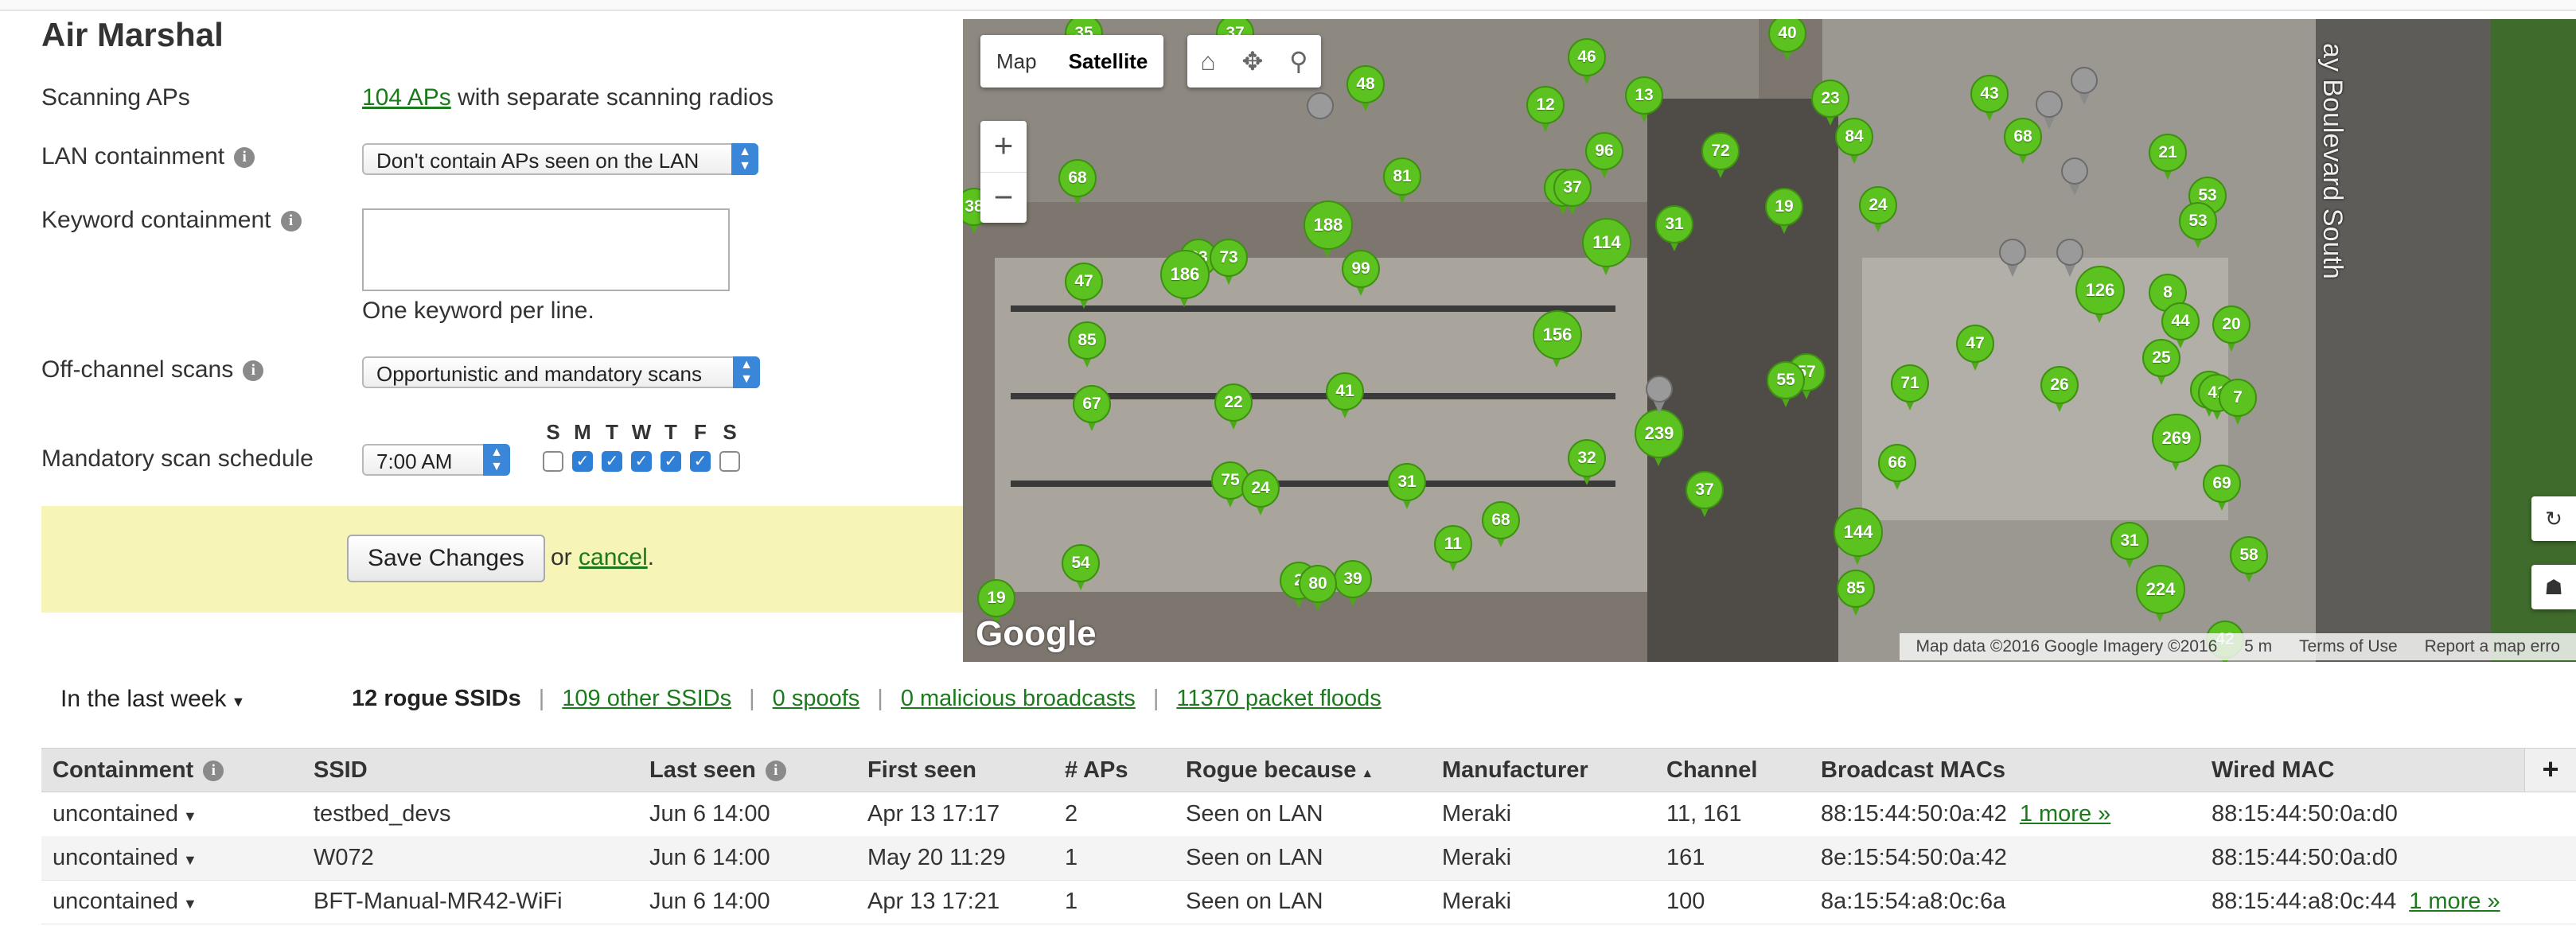  What do you see at coordinates (2249, 559) in the screenshot?
I see `map-pin: 58` at bounding box center [2249, 559].